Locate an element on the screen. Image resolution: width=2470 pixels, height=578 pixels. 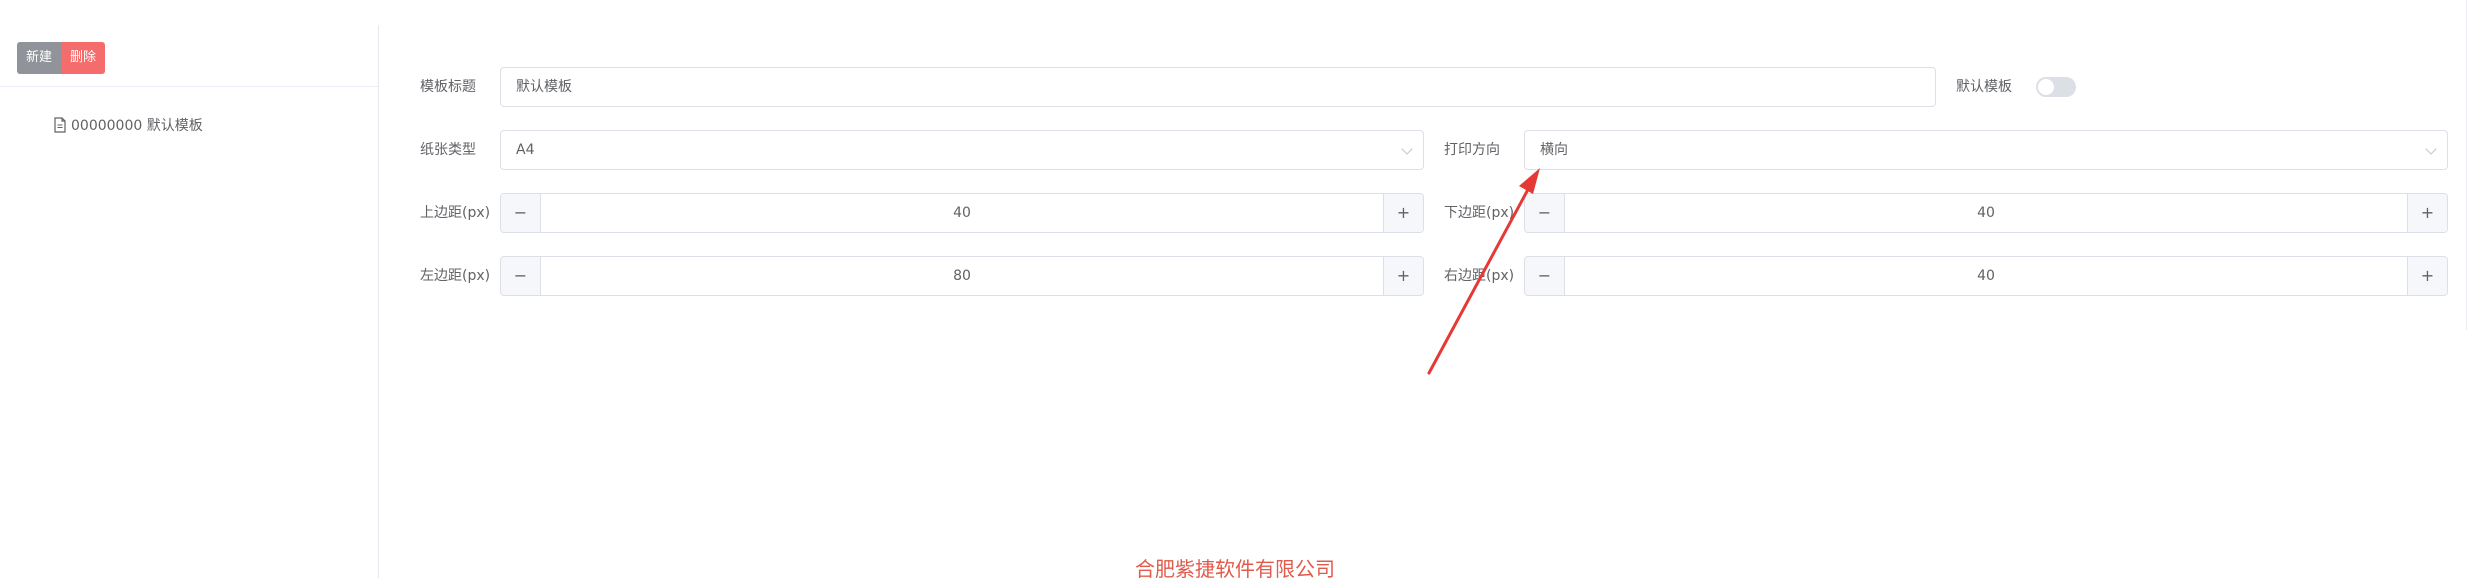
margin-right-increase-button: + is located at coordinates (2427, 276).